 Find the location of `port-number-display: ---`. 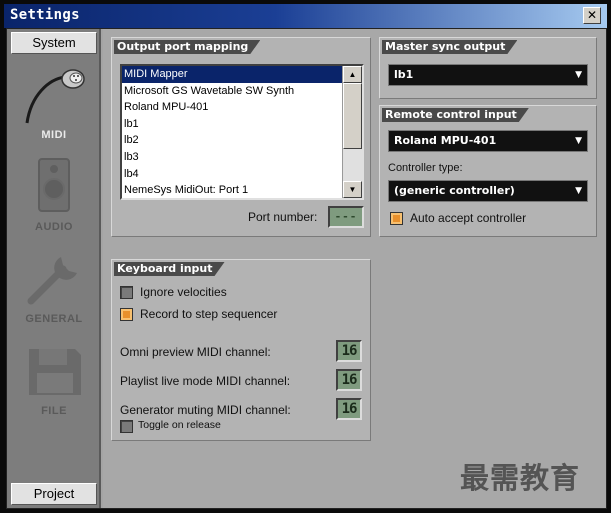

port-number-display: --- is located at coordinates (346, 217).